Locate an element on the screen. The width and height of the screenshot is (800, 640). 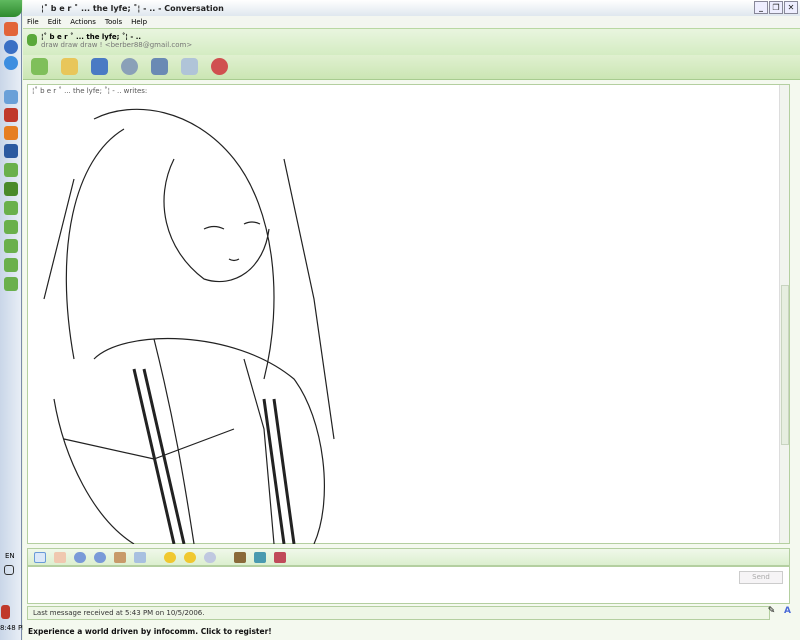
webcam-icon is located at coordinates (99, 66).